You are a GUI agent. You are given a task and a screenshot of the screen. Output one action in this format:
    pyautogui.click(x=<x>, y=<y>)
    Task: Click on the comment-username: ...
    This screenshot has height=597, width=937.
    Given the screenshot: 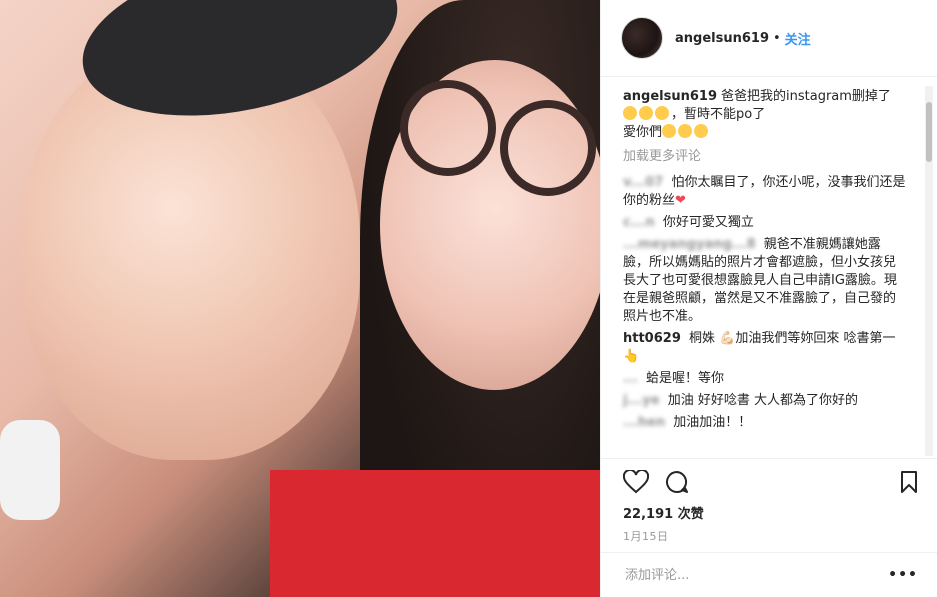 What is the action you would take?
    pyautogui.click(x=630, y=378)
    